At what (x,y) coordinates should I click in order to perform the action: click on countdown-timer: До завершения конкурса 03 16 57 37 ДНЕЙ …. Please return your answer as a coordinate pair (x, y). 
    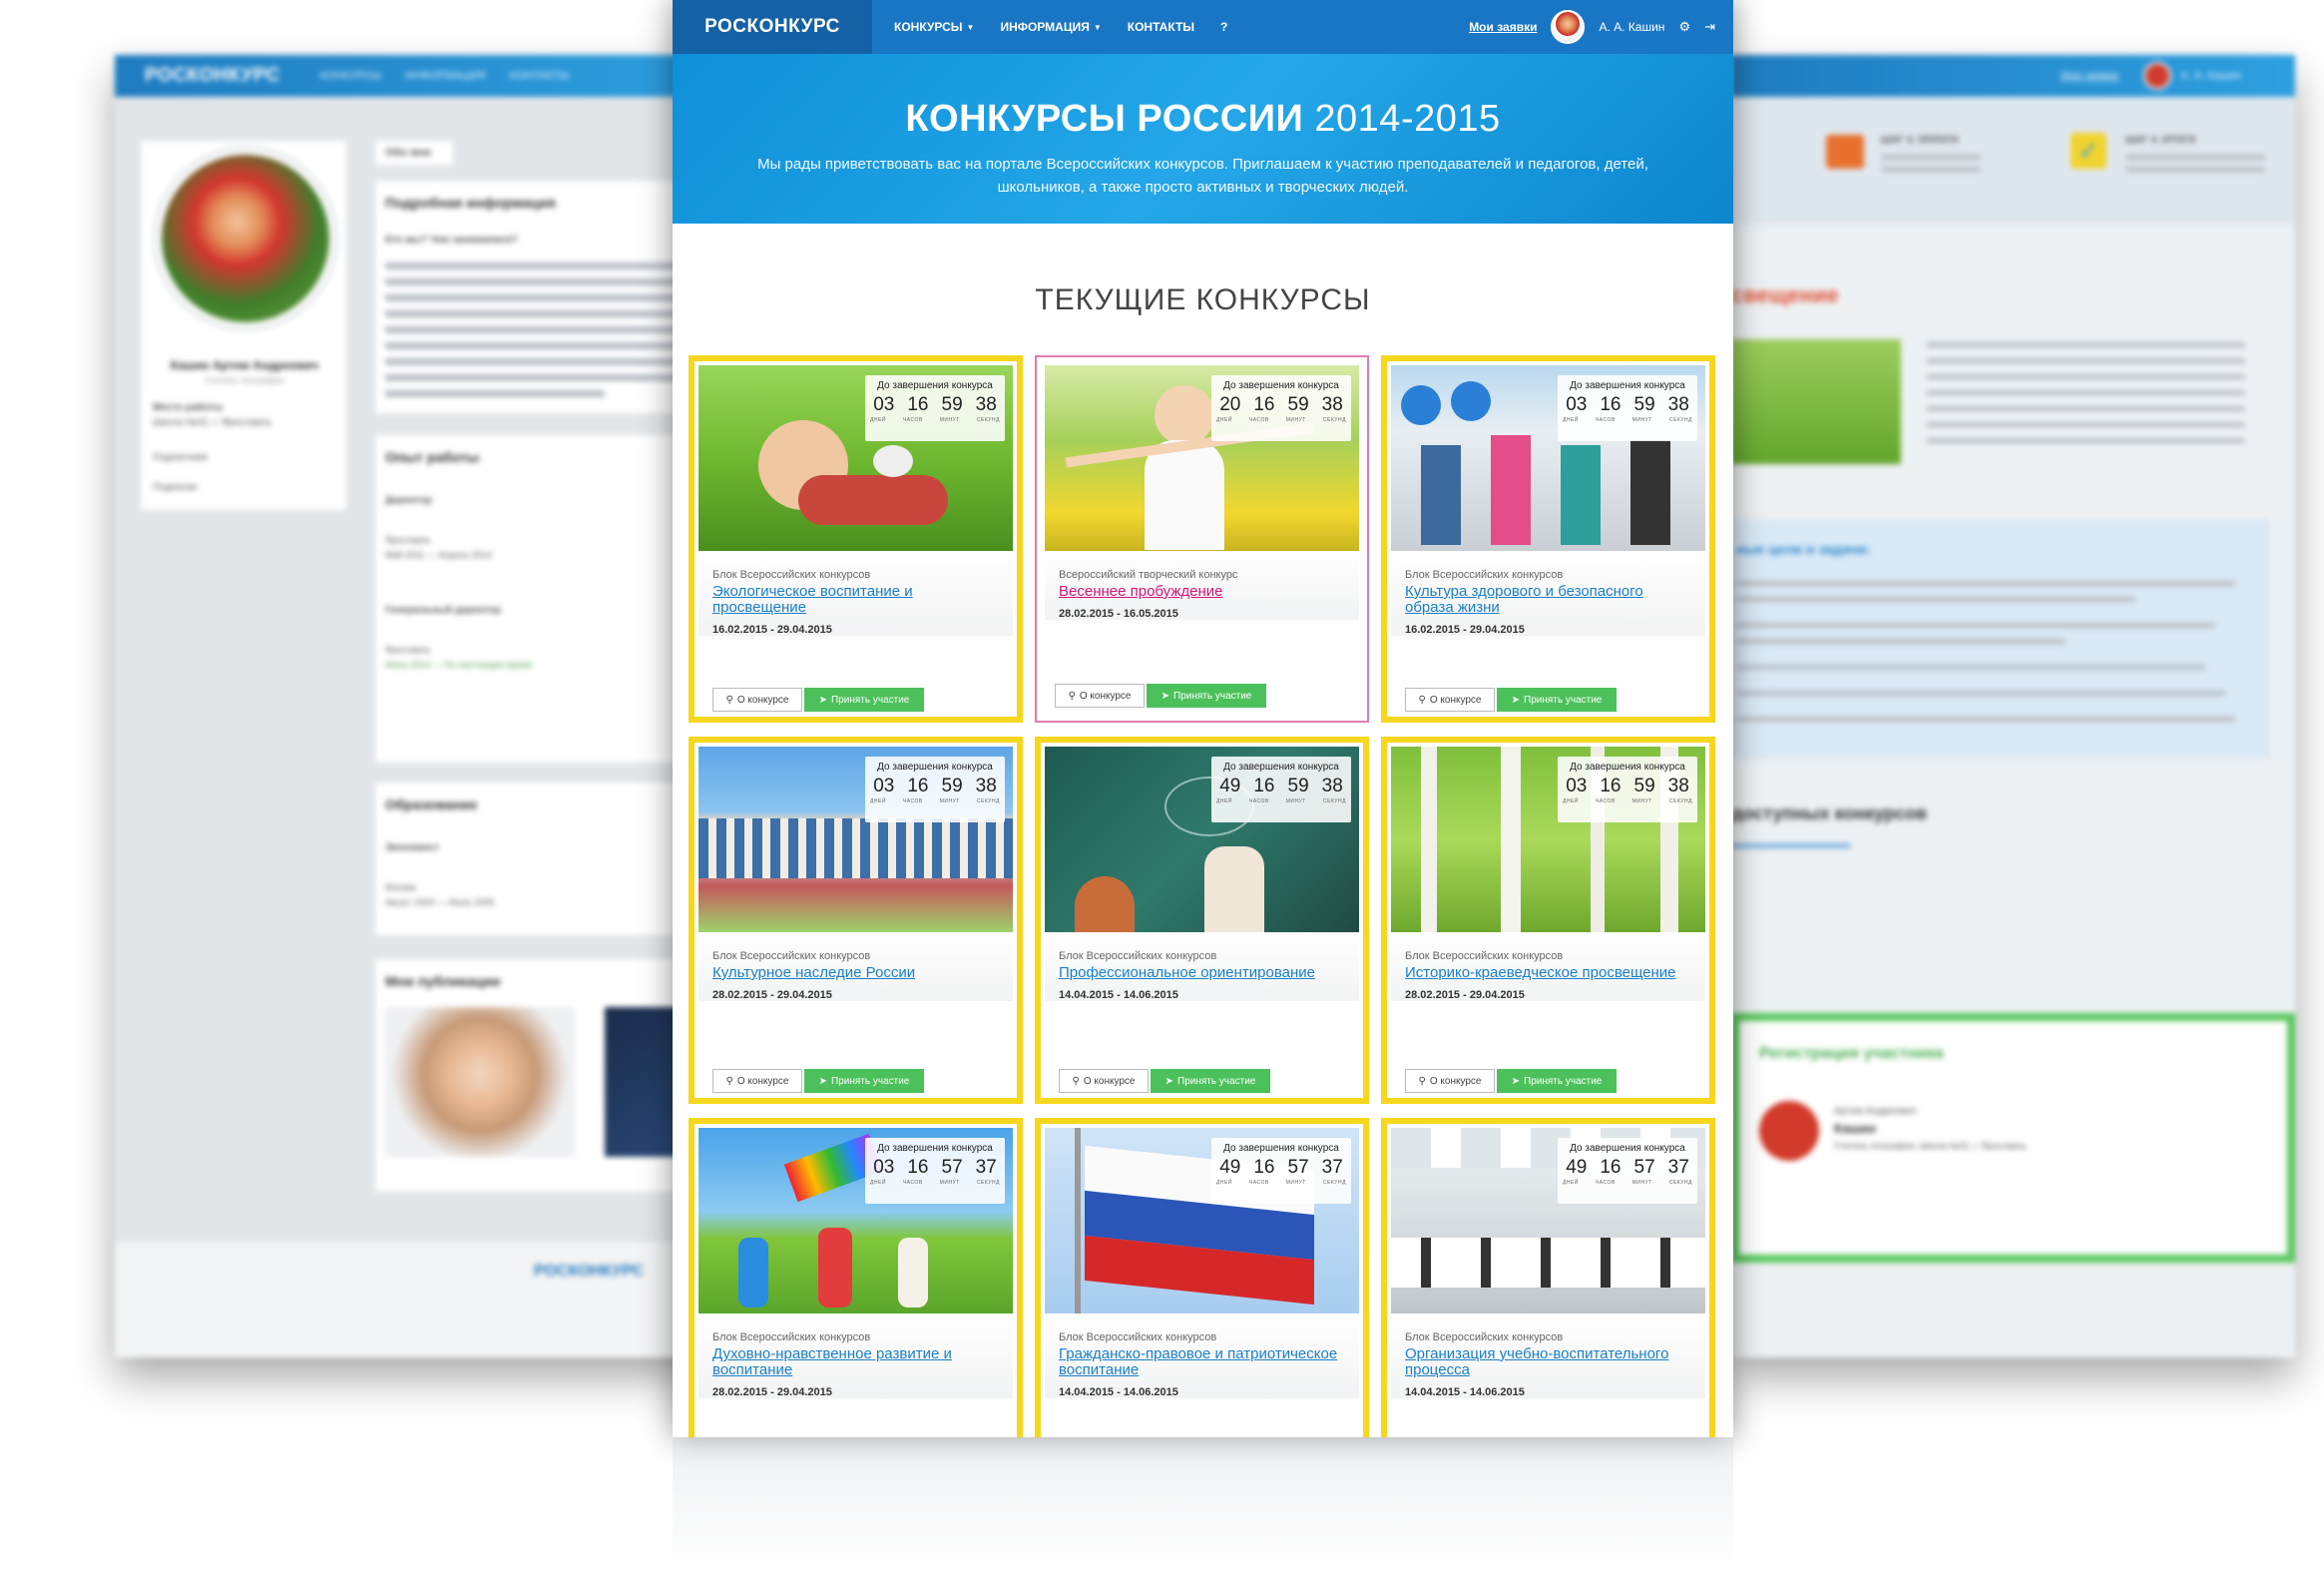
    Looking at the image, I should click on (935, 1171).